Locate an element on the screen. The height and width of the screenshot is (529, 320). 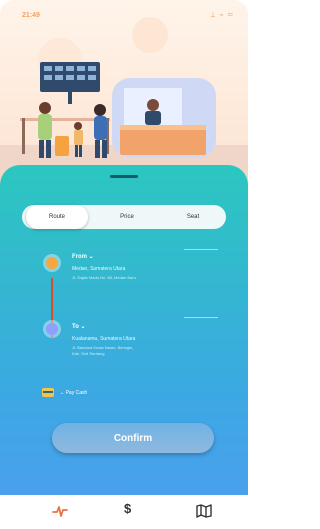
to-dropdown: To ⌄ is located at coordinates (79, 326).